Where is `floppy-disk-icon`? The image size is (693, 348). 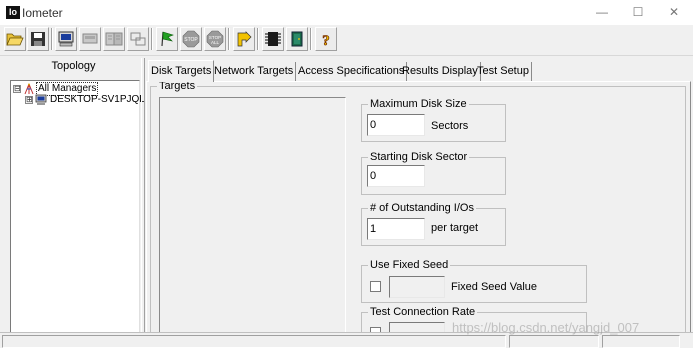 floppy-disk-icon is located at coordinates (38, 39).